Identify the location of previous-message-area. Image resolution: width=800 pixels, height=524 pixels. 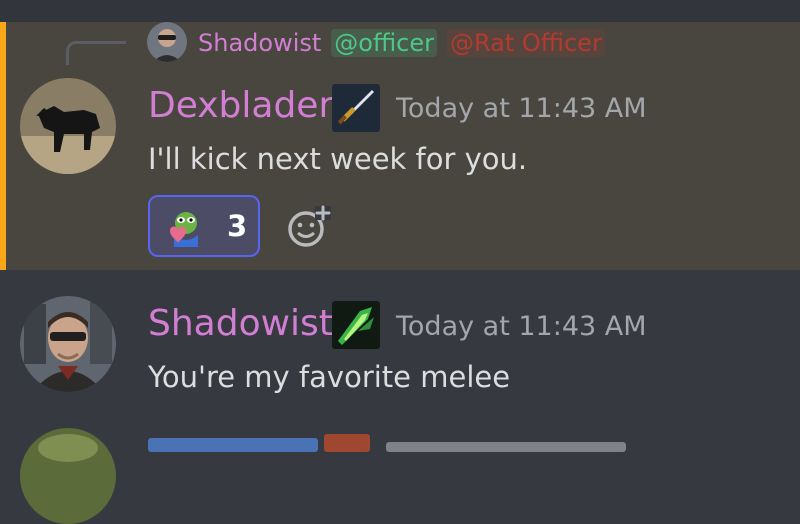
(400, 11).